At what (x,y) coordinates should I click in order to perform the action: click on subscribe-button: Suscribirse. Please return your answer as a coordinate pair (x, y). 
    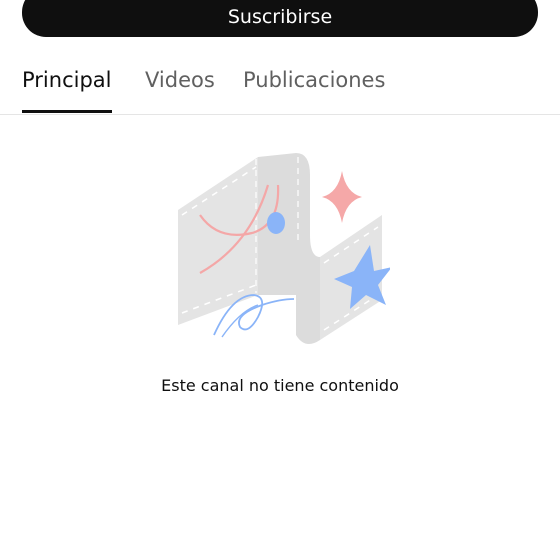
    Looking at the image, I should click on (280, 18).